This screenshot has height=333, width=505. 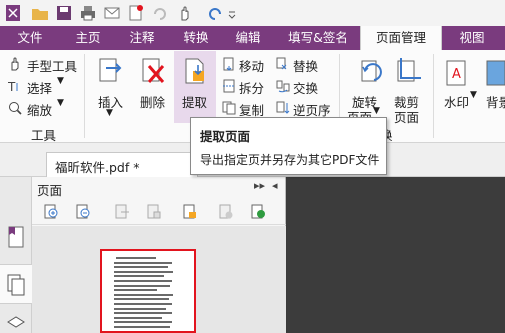 I want to click on split-button: 拆分, so click(x=251, y=87).